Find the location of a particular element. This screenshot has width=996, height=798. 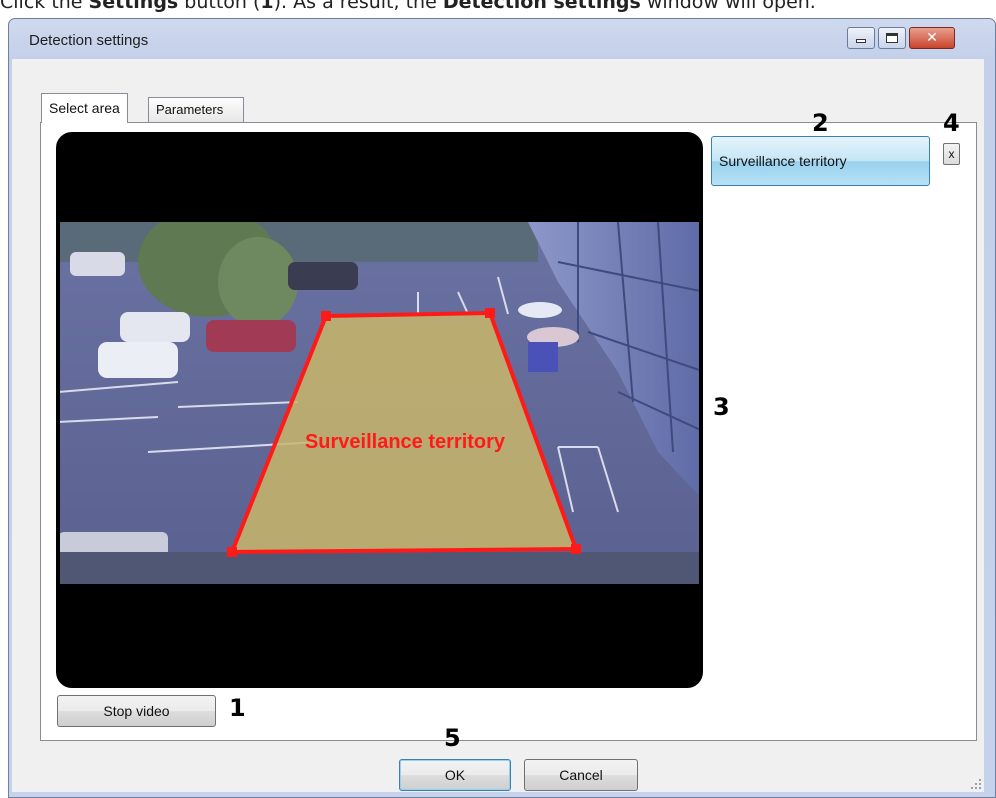

area-item-surveillance-territory: Surveillance territory is located at coordinates (820, 161).